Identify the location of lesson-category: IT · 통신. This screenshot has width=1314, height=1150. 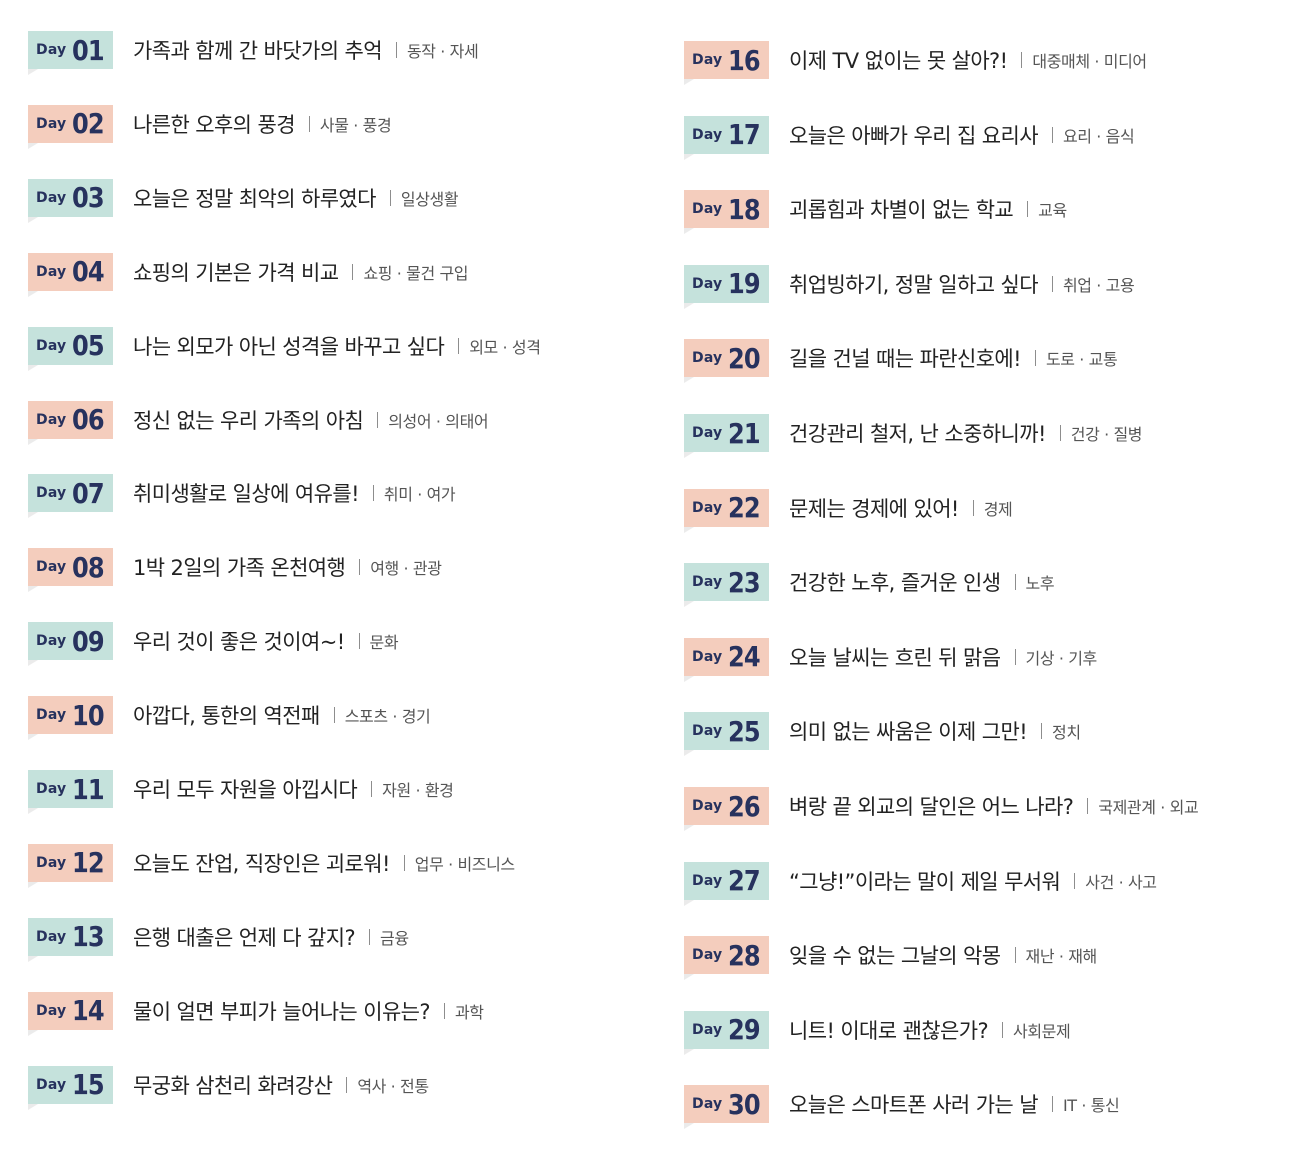
(1091, 1106).